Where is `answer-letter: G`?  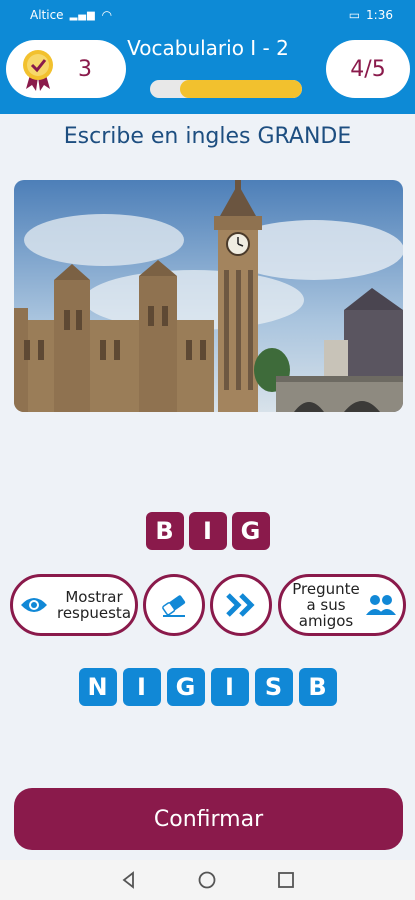
answer-letter: G is located at coordinates (250, 531).